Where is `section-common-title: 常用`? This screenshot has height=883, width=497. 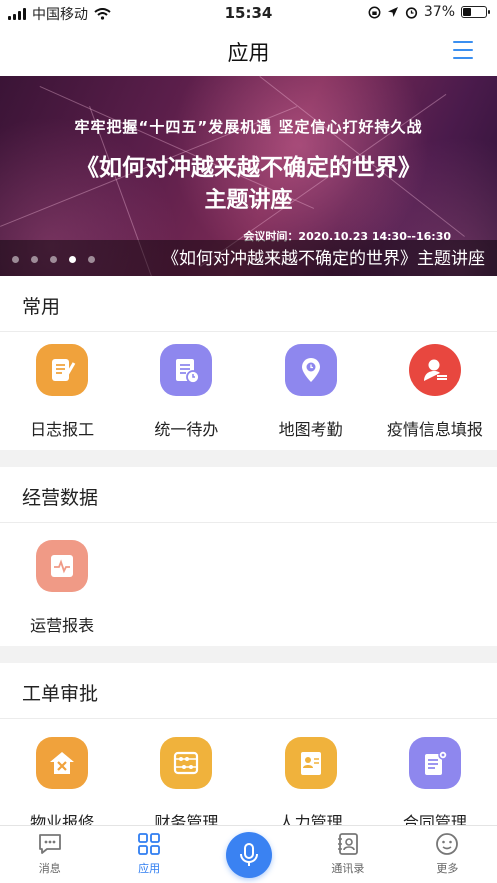
section-common-title: 常用 is located at coordinates (41, 307).